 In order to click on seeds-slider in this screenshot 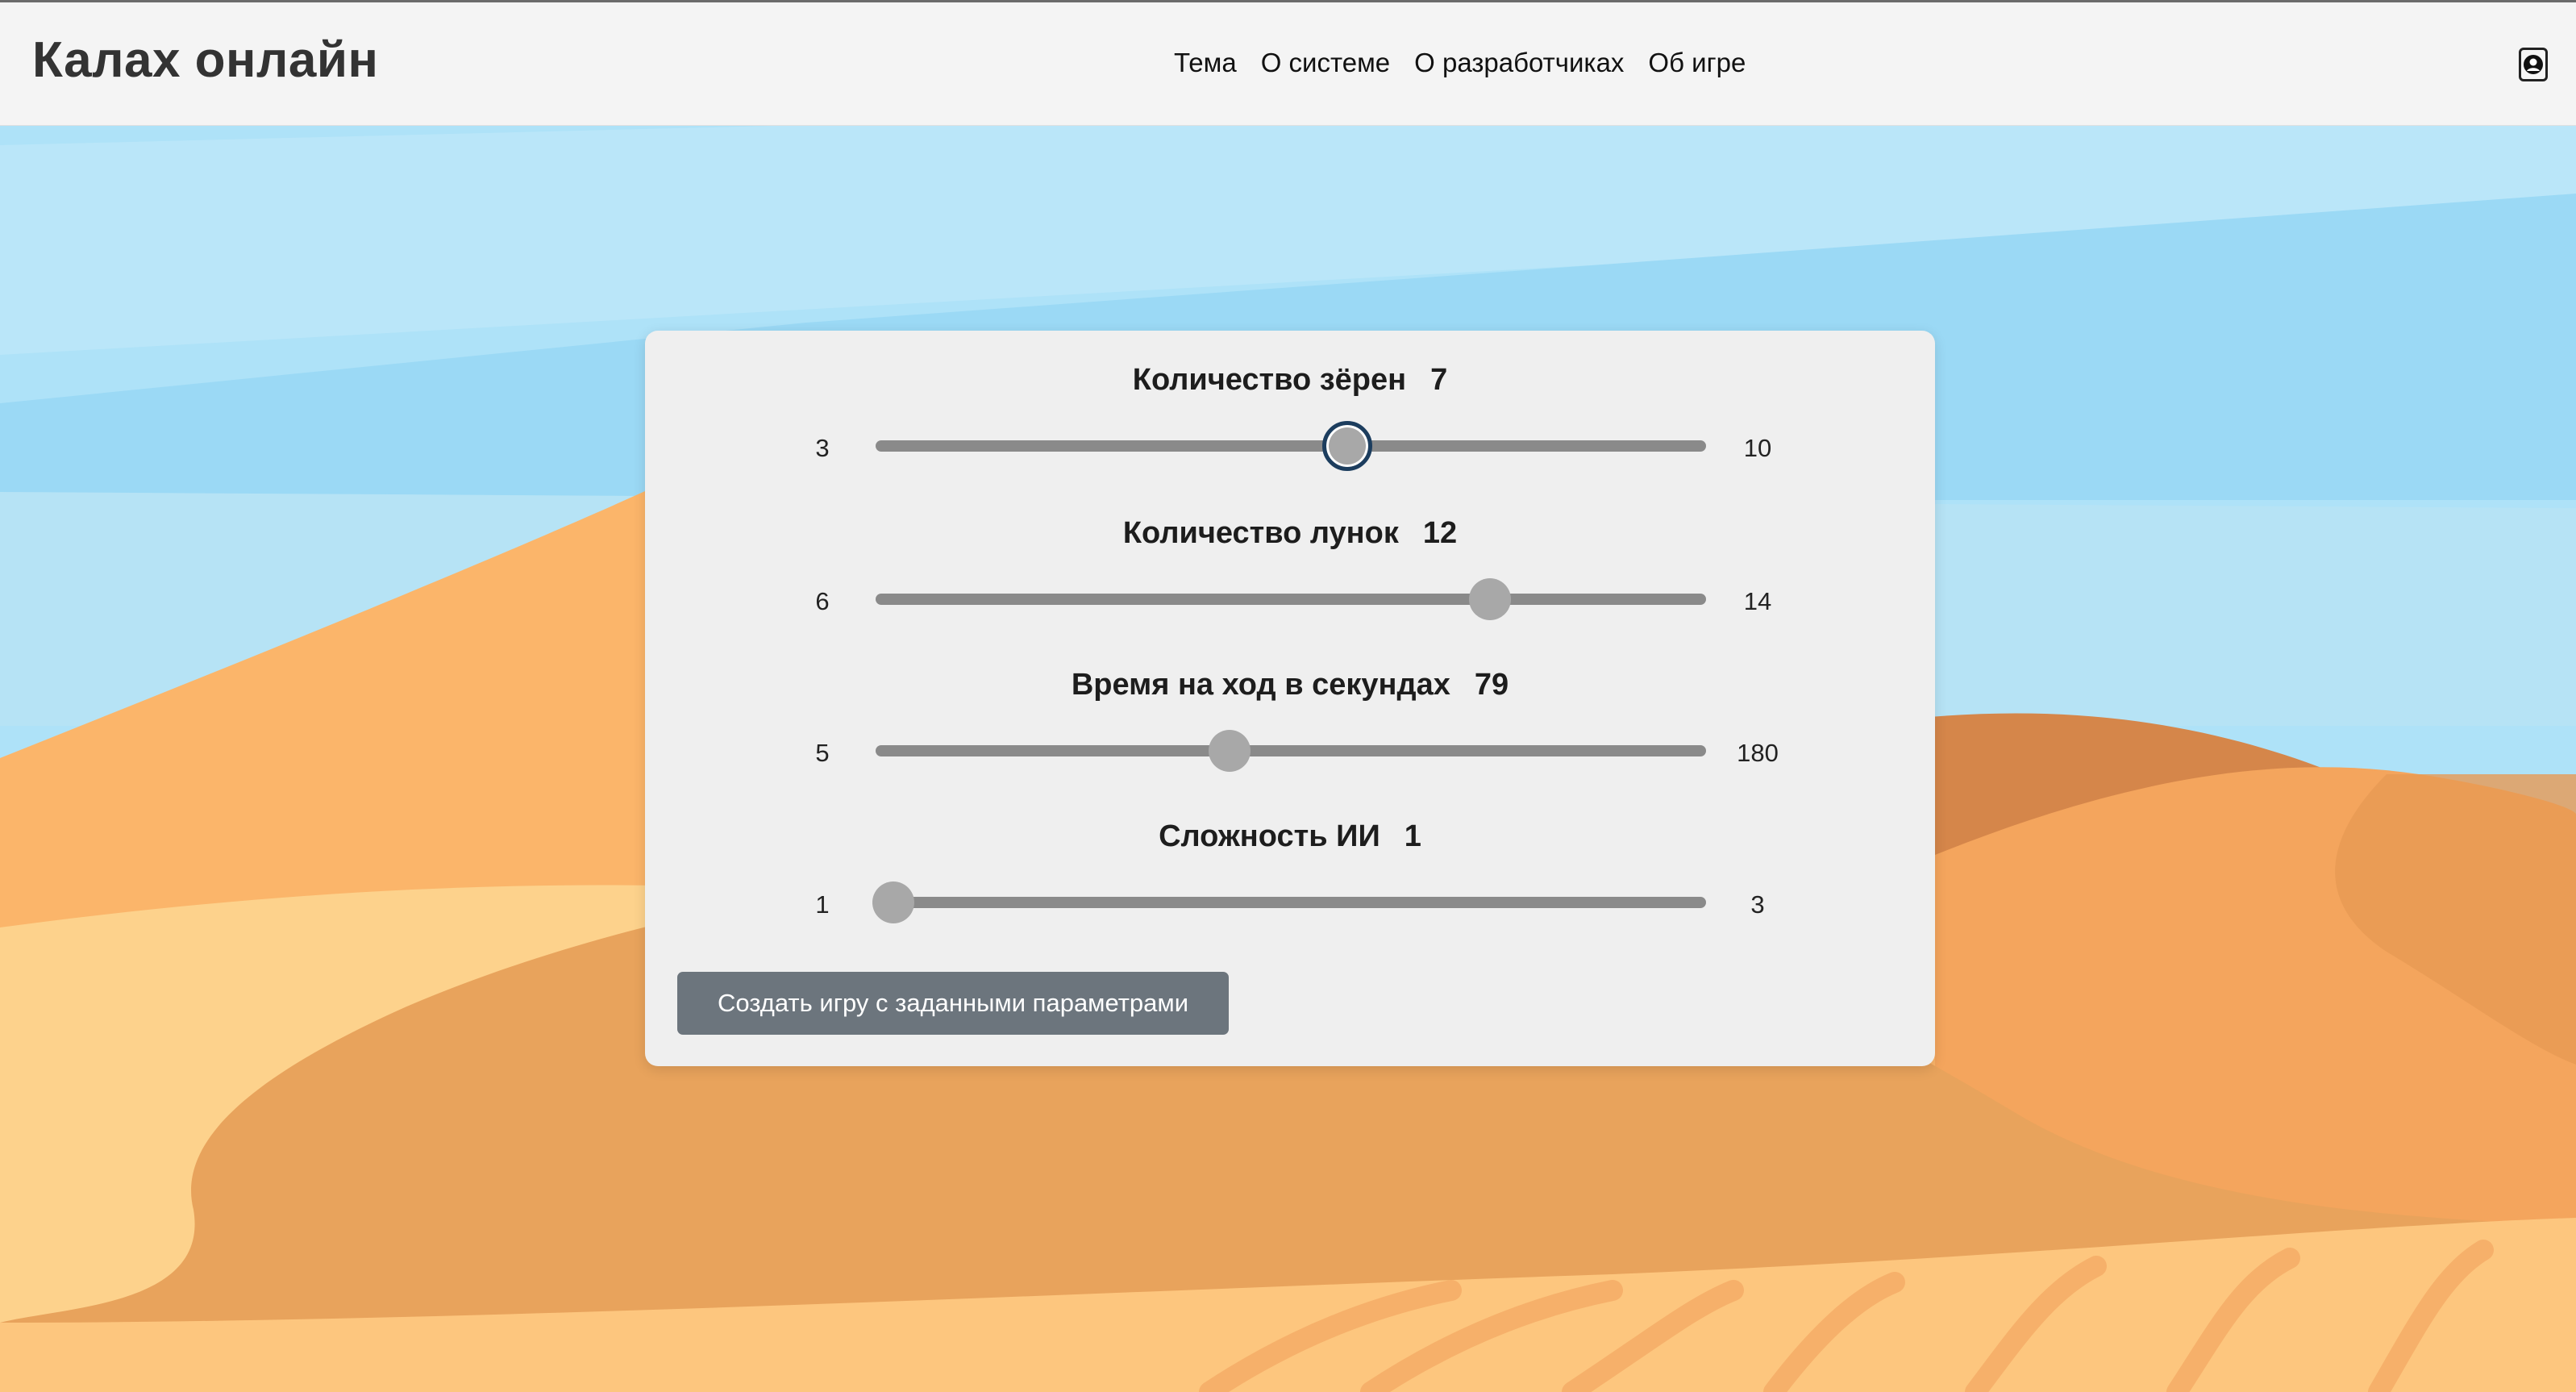, I will do `click(1291, 446)`.